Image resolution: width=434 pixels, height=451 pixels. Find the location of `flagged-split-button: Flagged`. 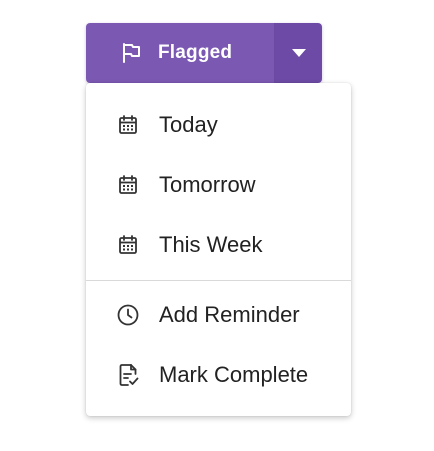

flagged-split-button: Flagged is located at coordinates (204, 53).